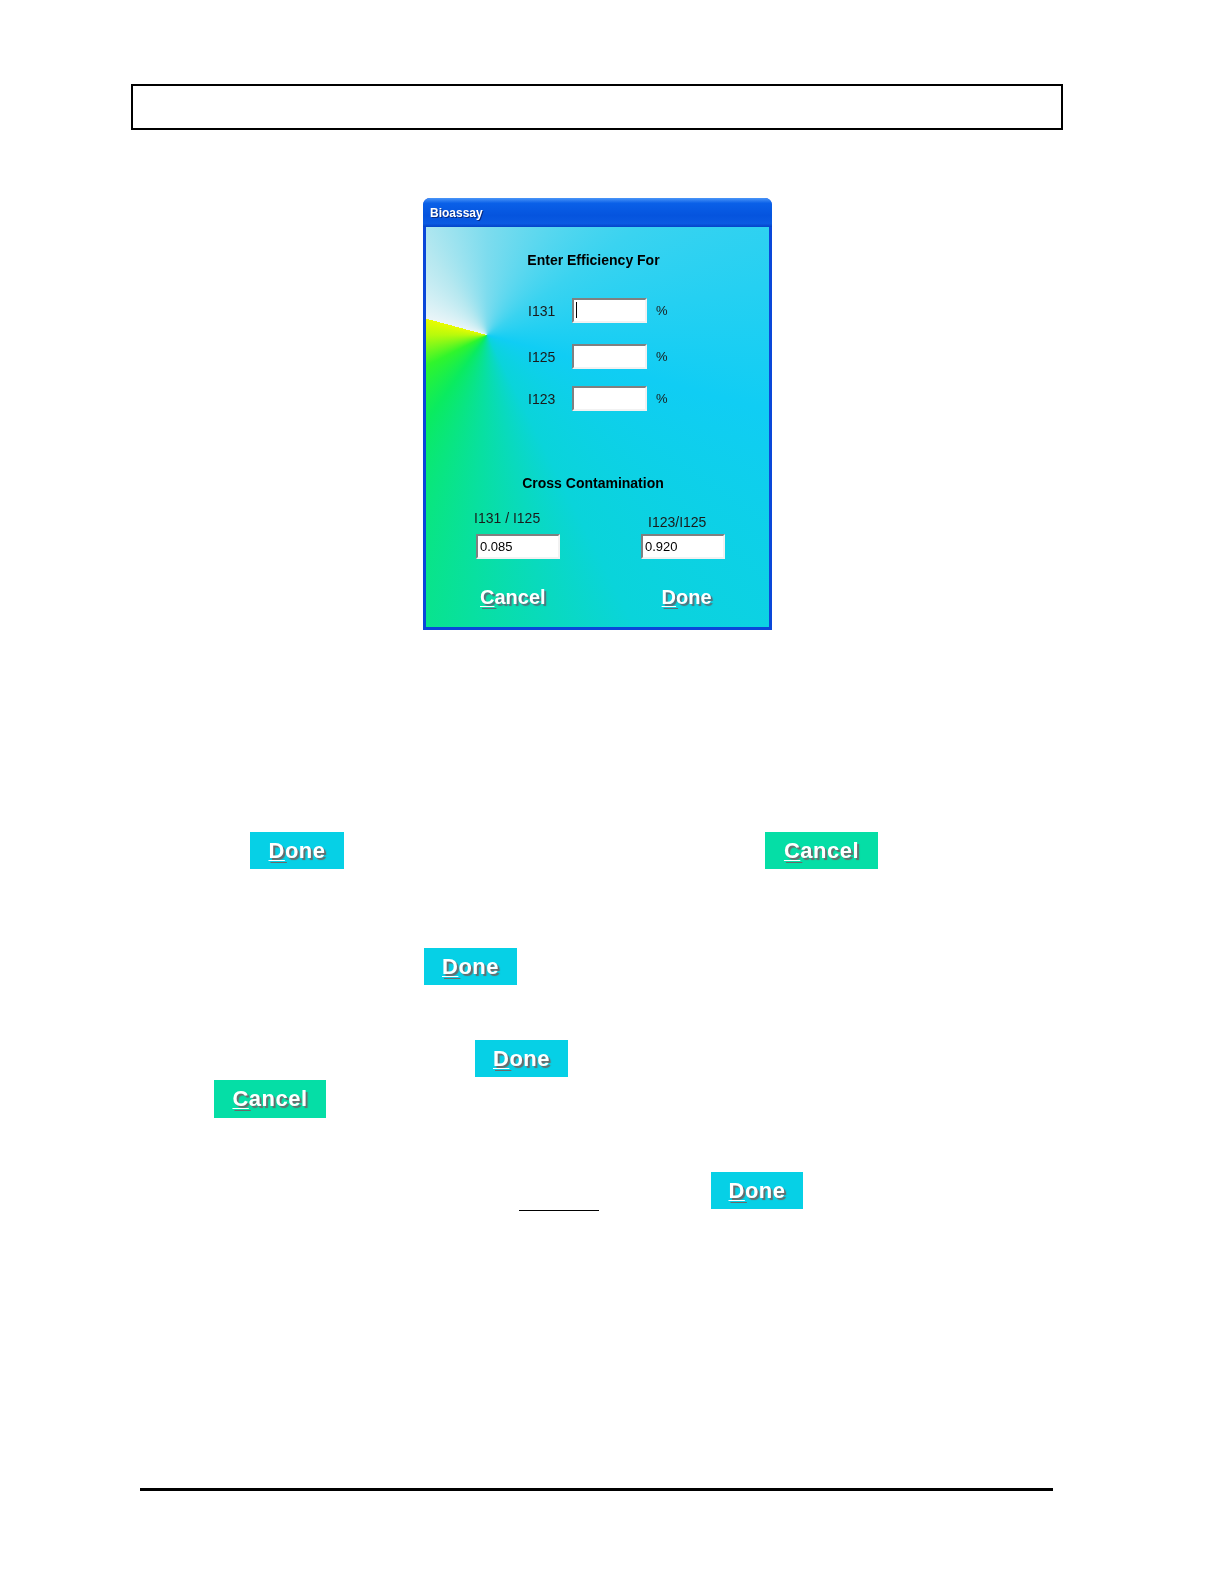 Image resolution: width=1224 pixels, height=1584 pixels. Describe the element at coordinates (686, 597) in the screenshot. I see `dialog-button: Done` at that location.